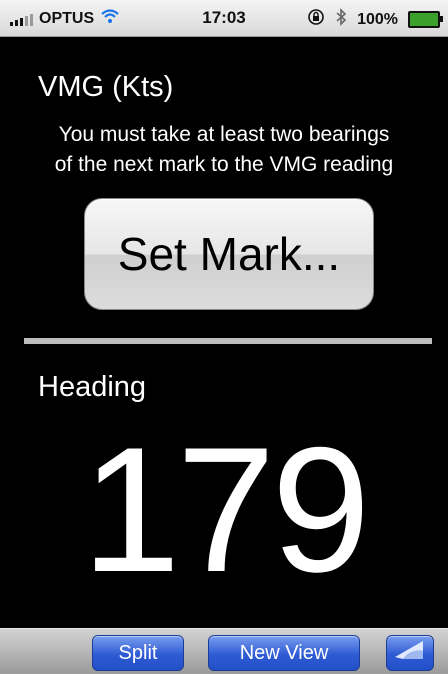 This screenshot has height=674, width=448. What do you see at coordinates (377, 19) in the screenshot?
I see `battery-percent: 100%` at bounding box center [377, 19].